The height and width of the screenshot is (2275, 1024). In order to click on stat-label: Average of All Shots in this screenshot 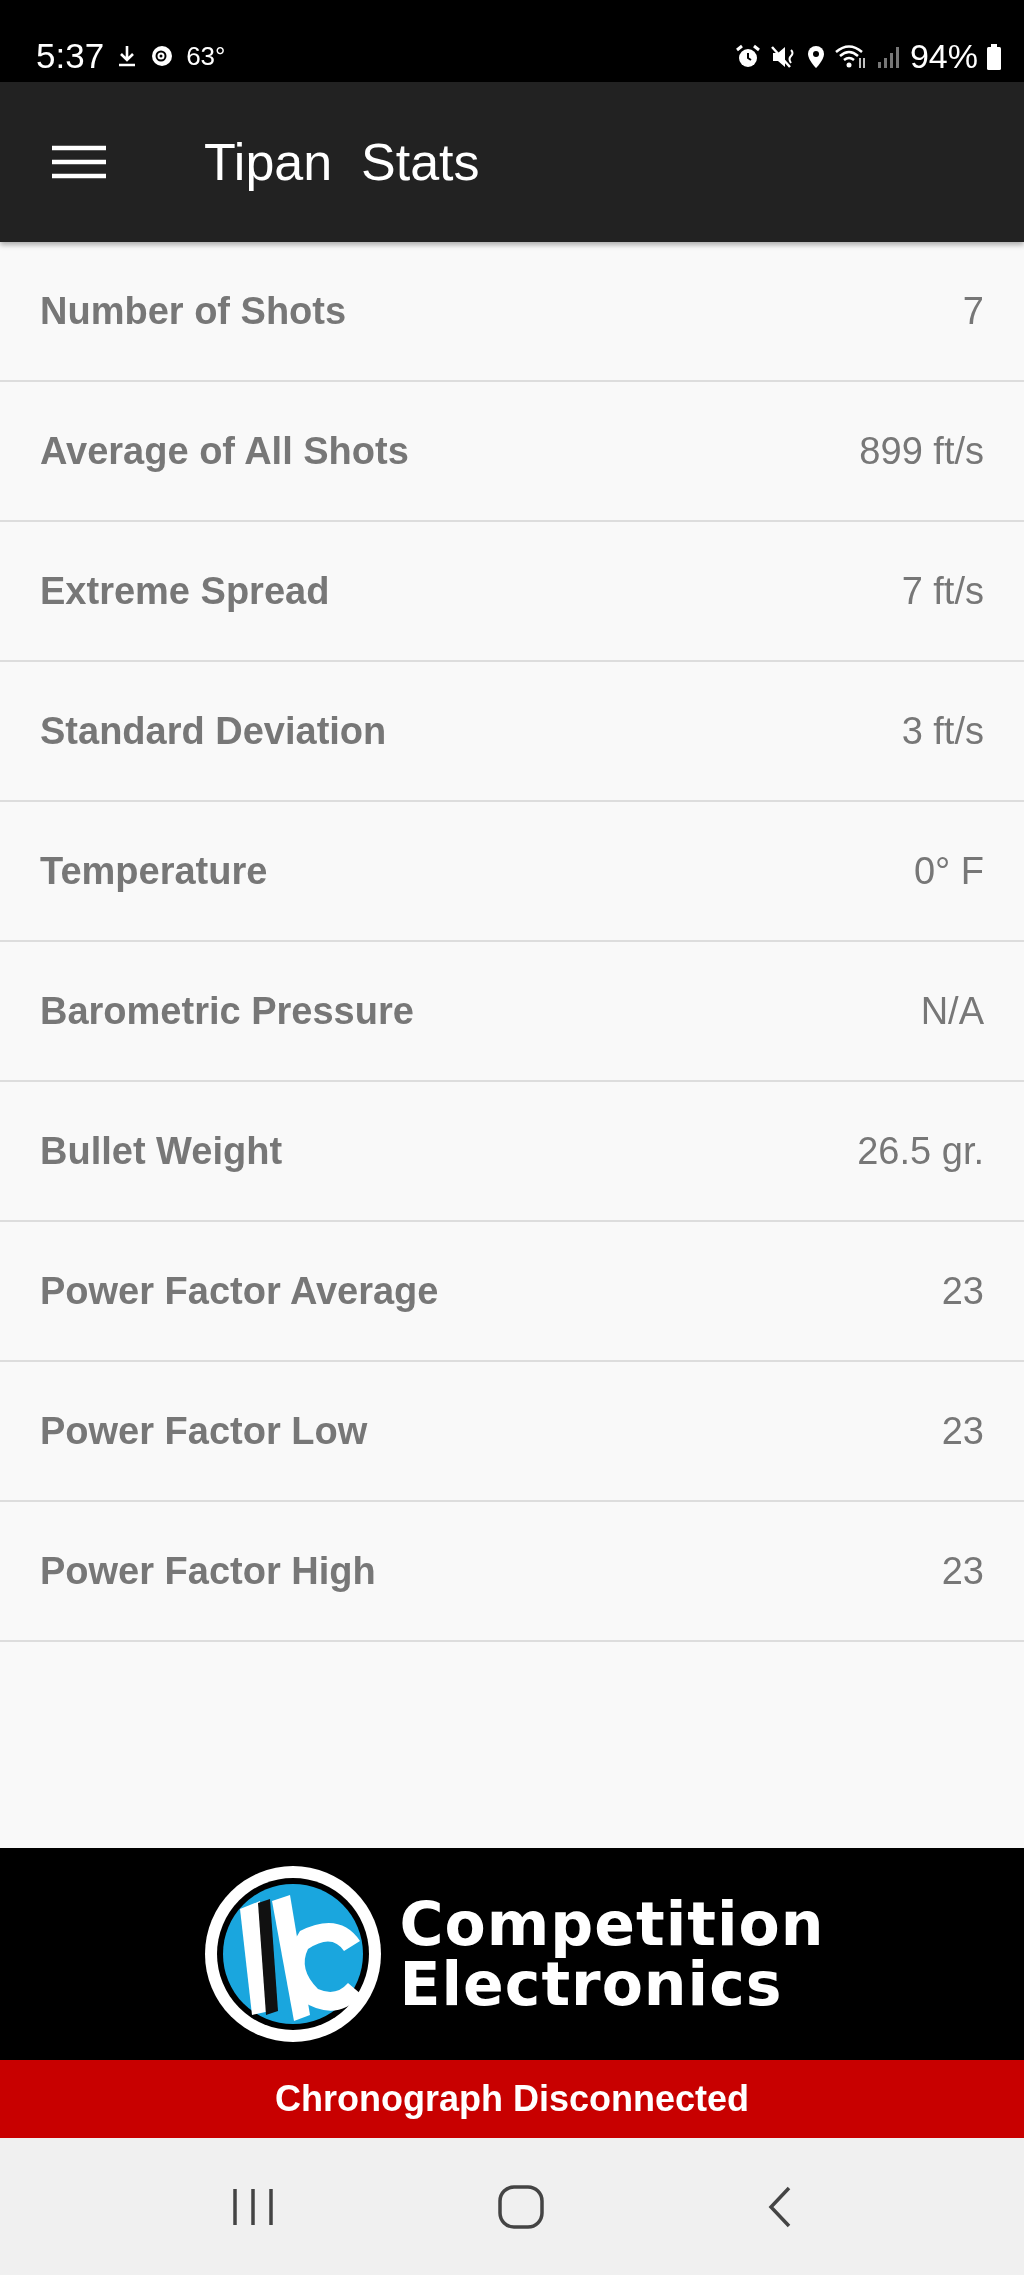, I will do `click(224, 451)`.